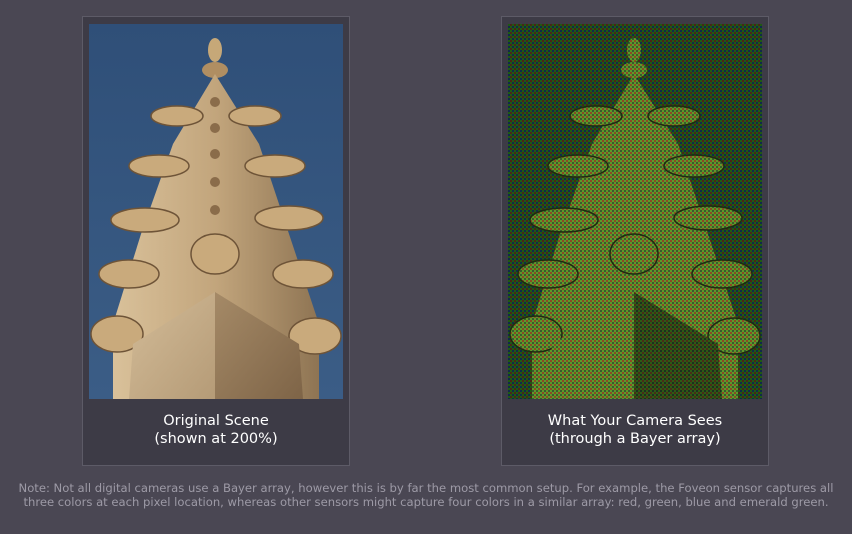 This screenshot has height=534, width=852. What do you see at coordinates (216, 430) in the screenshot?
I see `original-scene-caption: Original Scene (shown at 200%)` at bounding box center [216, 430].